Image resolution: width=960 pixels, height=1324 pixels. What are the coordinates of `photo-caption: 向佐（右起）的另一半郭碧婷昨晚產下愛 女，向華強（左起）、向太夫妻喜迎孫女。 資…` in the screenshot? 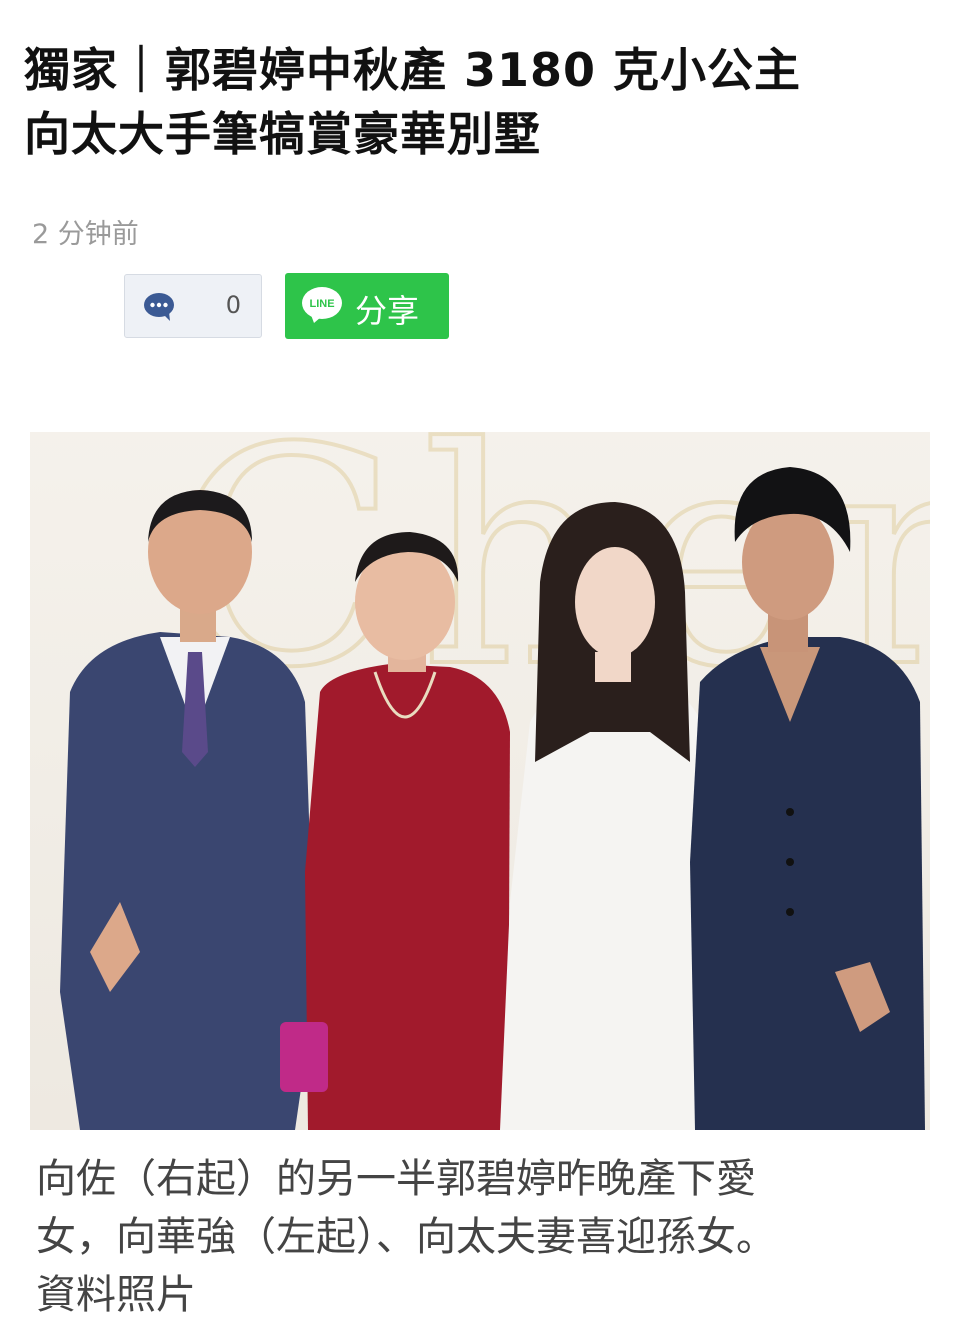 It's located at (486, 1237).